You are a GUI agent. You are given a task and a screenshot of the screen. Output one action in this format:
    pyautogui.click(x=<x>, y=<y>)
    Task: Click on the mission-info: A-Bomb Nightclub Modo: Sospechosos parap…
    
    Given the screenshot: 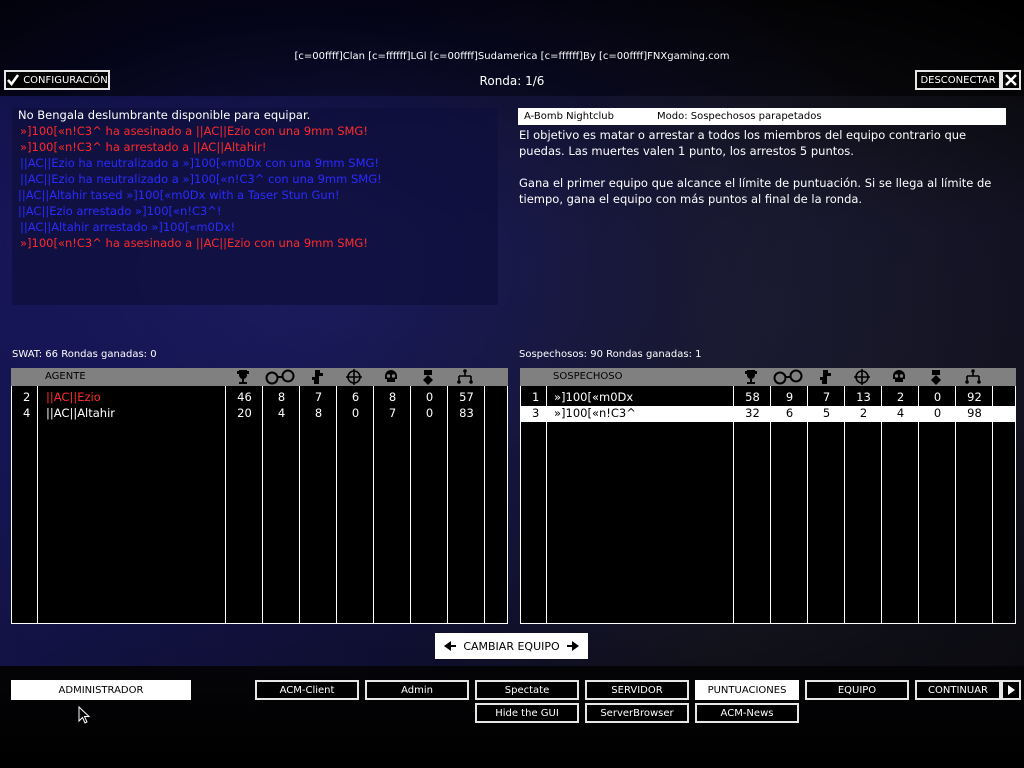 What is the action you would take?
    pyautogui.click(x=762, y=157)
    